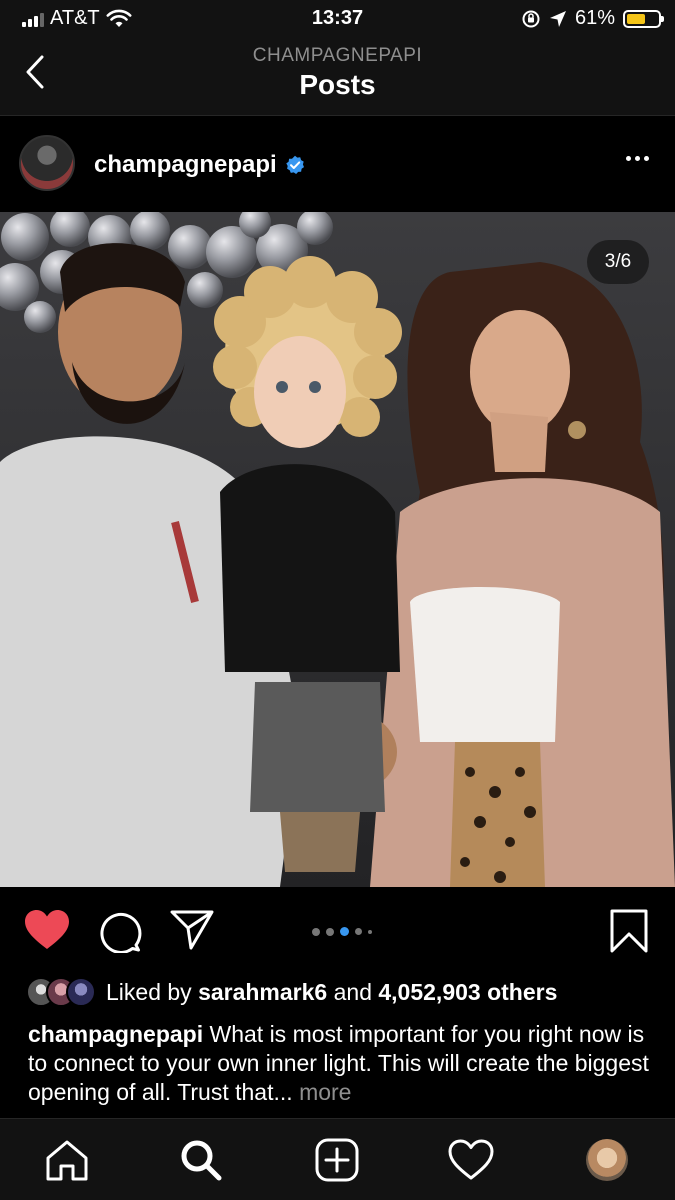 The height and width of the screenshot is (1200, 675). Describe the element at coordinates (185, 165) in the screenshot. I see `post-username: champagnepapi` at that location.